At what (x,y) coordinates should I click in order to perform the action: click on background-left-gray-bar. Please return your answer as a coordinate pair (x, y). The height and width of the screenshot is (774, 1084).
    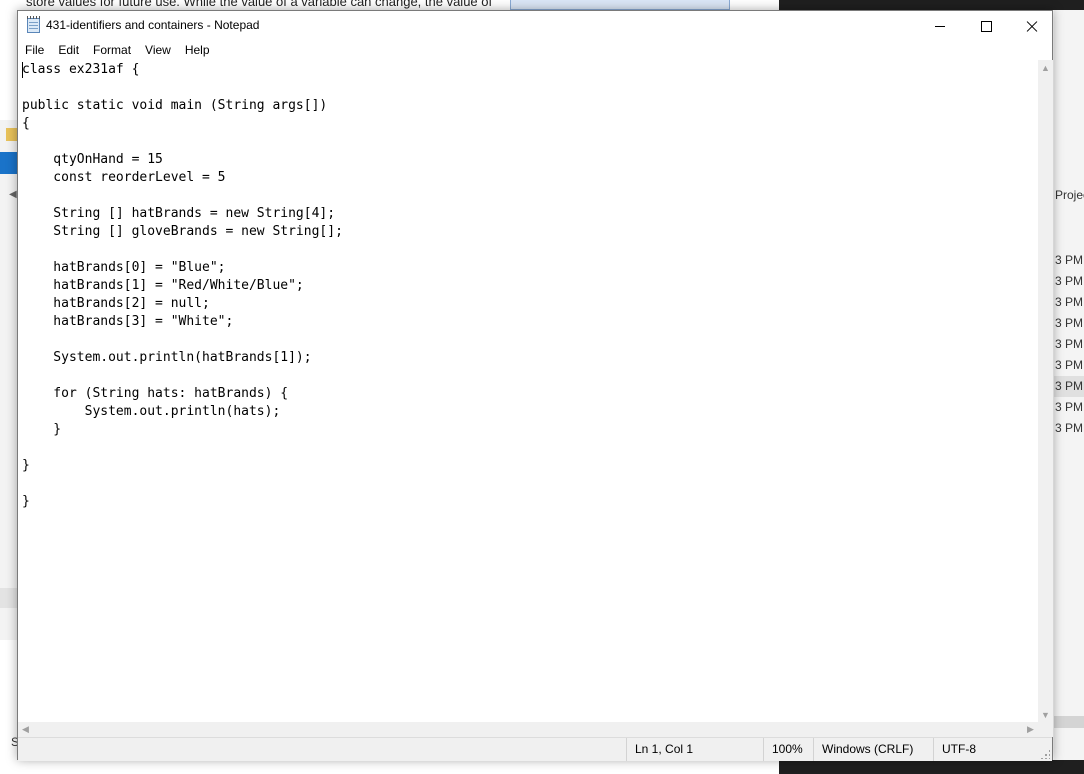
    Looking at the image, I should click on (8, 598).